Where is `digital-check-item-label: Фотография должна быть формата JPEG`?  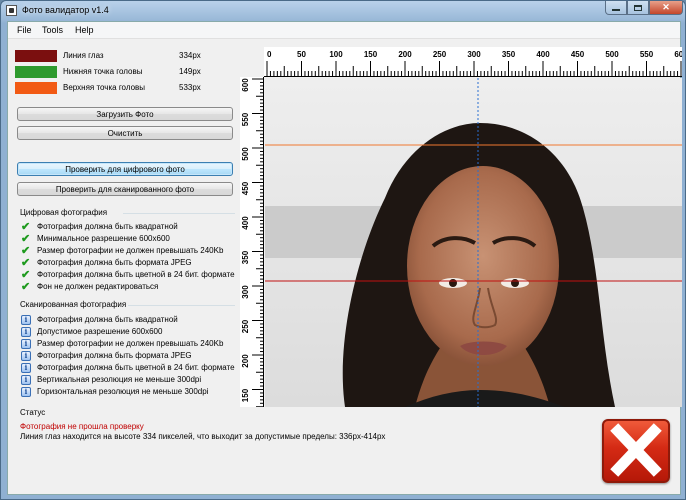 digital-check-item-label: Фотография должна быть формата JPEG is located at coordinates (114, 262).